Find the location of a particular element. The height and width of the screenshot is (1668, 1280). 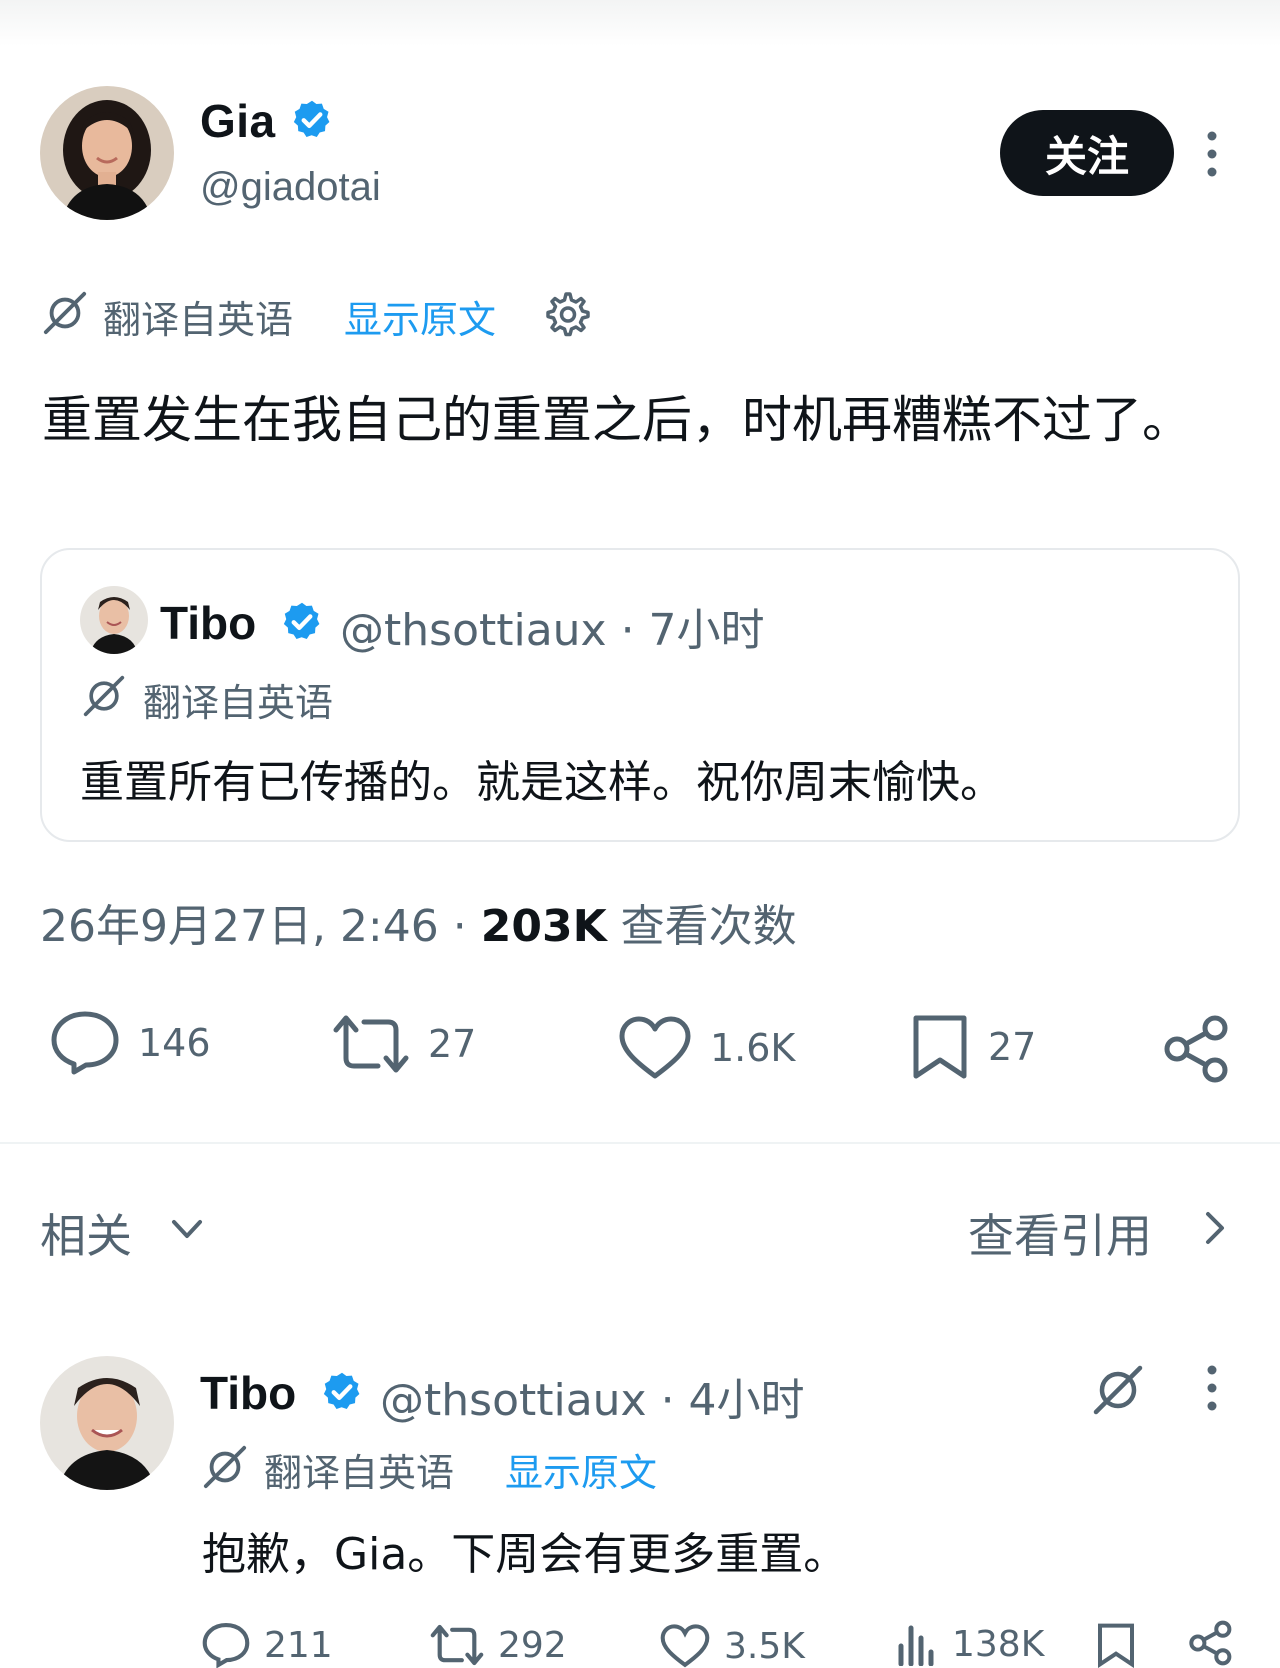

section-divider is located at coordinates (640, 1143).